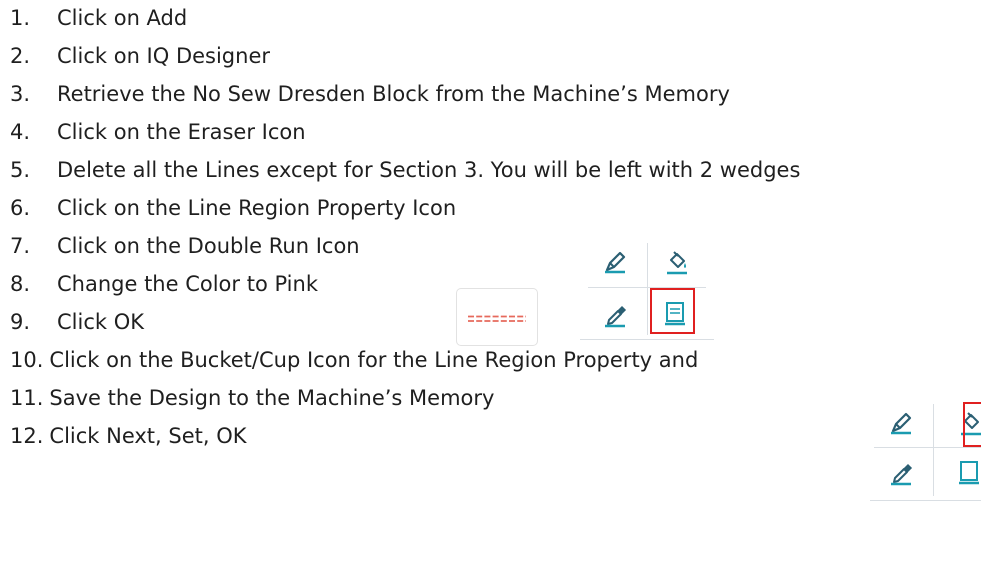  Describe the element at coordinates (122, 18) in the screenshot. I see `step-text: Click on Add` at that location.